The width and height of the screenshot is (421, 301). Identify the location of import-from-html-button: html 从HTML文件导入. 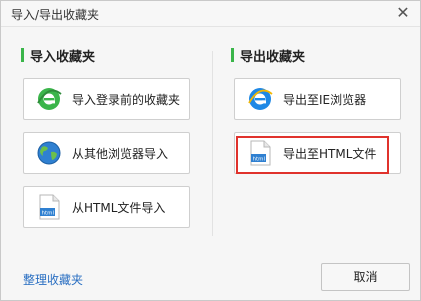
(106, 207).